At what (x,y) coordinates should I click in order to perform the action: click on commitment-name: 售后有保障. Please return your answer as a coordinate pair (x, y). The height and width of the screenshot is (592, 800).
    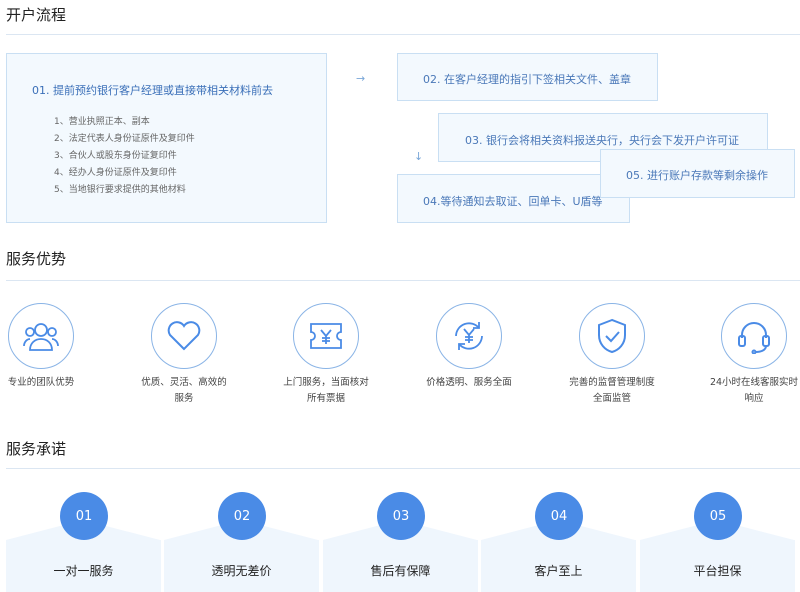
    Looking at the image, I should click on (400, 571).